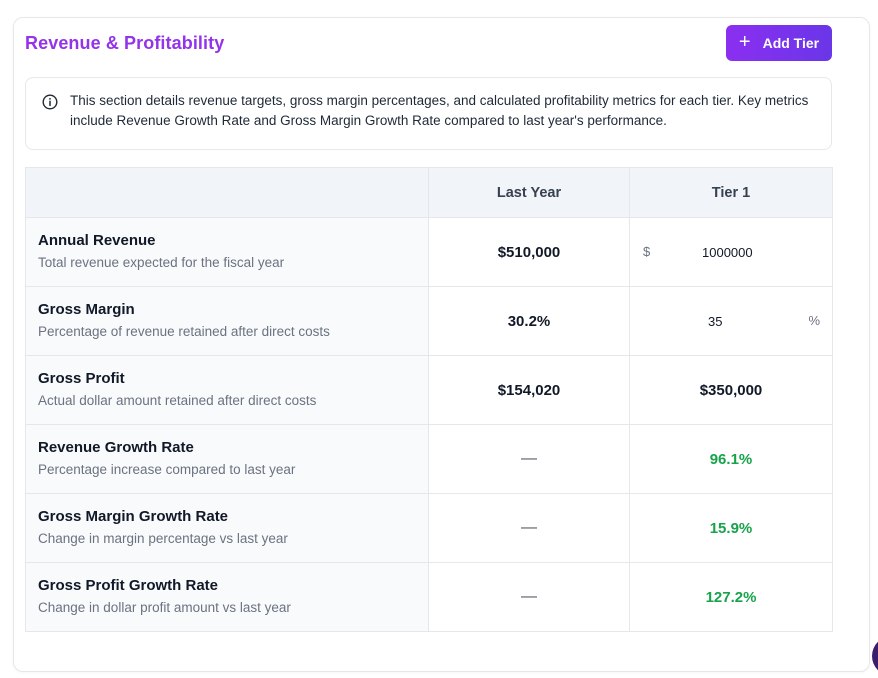 The height and width of the screenshot is (678, 878). I want to click on tier-1-cell: $, so click(731, 252).